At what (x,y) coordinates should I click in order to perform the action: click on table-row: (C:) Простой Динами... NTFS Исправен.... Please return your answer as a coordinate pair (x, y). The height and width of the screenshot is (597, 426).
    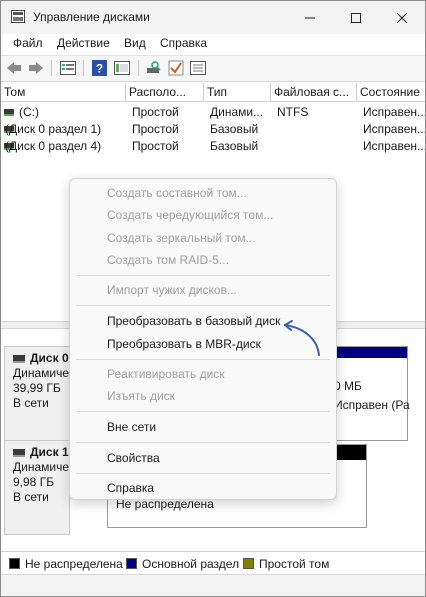
    Looking at the image, I should click on (213, 112).